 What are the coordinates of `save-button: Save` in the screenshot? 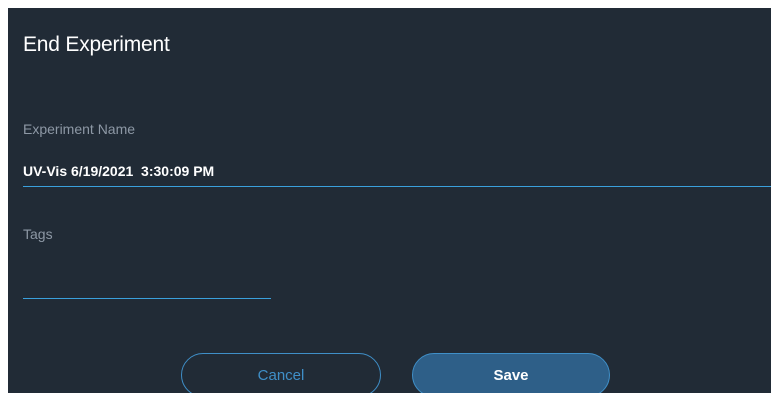 It's located at (511, 373).